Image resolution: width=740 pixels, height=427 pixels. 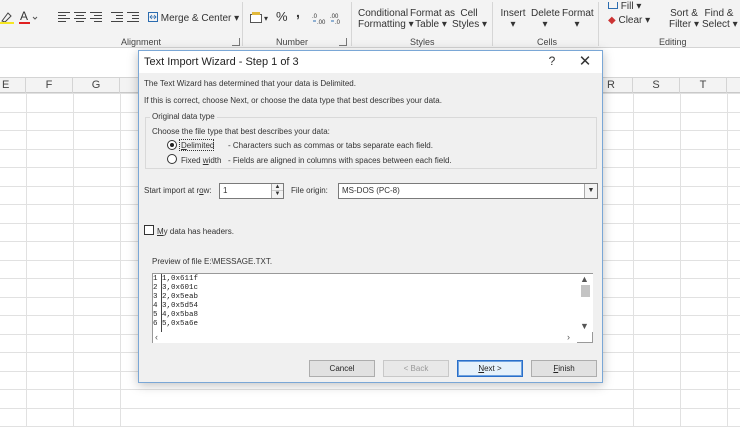 What do you see at coordinates (180, 297) in the screenshot?
I see `preview-line-text: 2,0x5eab` at bounding box center [180, 297].